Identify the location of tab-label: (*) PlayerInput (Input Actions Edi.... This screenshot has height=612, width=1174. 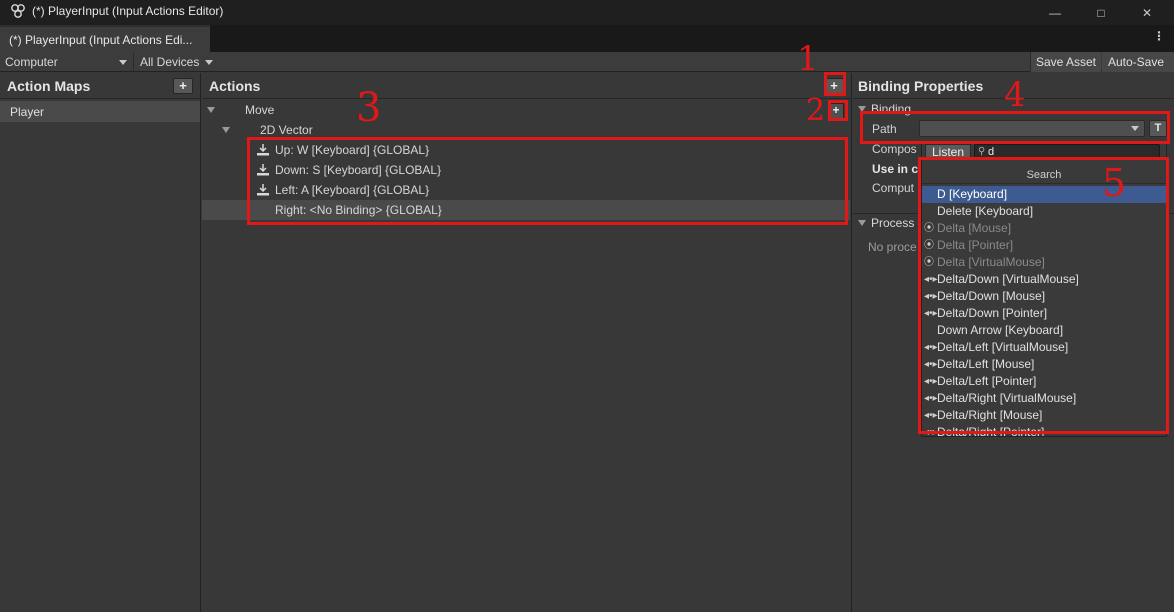
(101, 40).